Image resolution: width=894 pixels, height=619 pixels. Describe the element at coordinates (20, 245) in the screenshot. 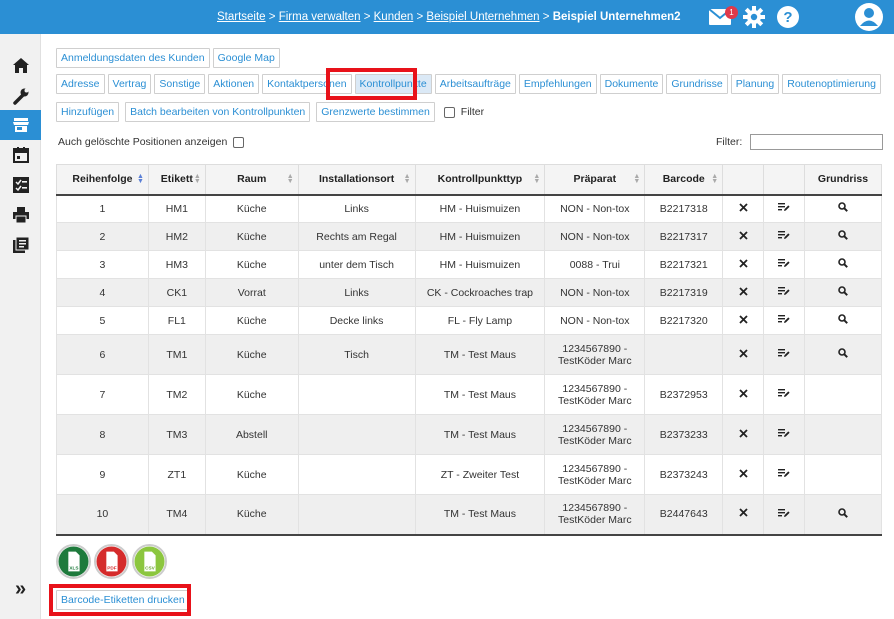

I see `sidebar-item-library` at that location.